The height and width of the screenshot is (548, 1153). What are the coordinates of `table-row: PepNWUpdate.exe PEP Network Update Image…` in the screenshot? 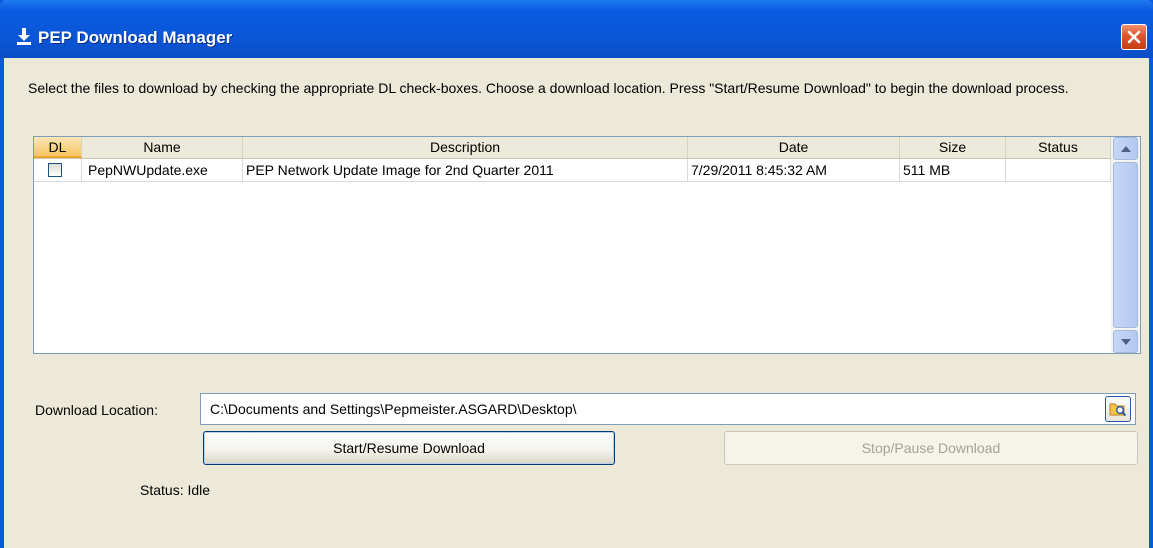 It's located at (572, 170).